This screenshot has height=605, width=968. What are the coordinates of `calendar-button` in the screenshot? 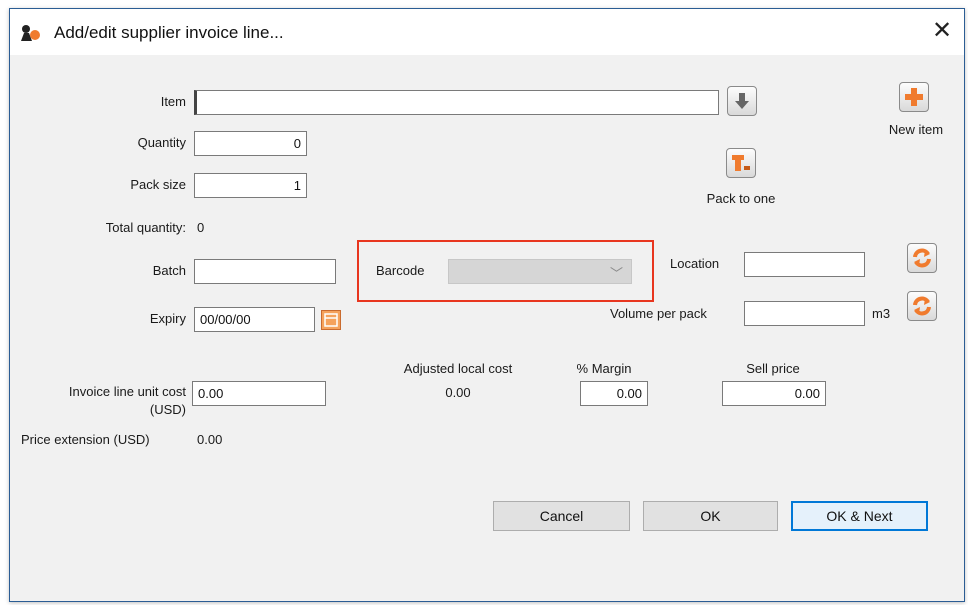 It's located at (331, 320).